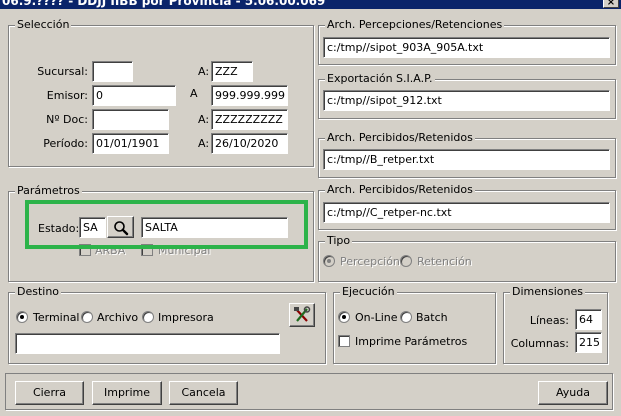 This screenshot has width=621, height=416. I want to click on nodoc-from-input, so click(130, 119).